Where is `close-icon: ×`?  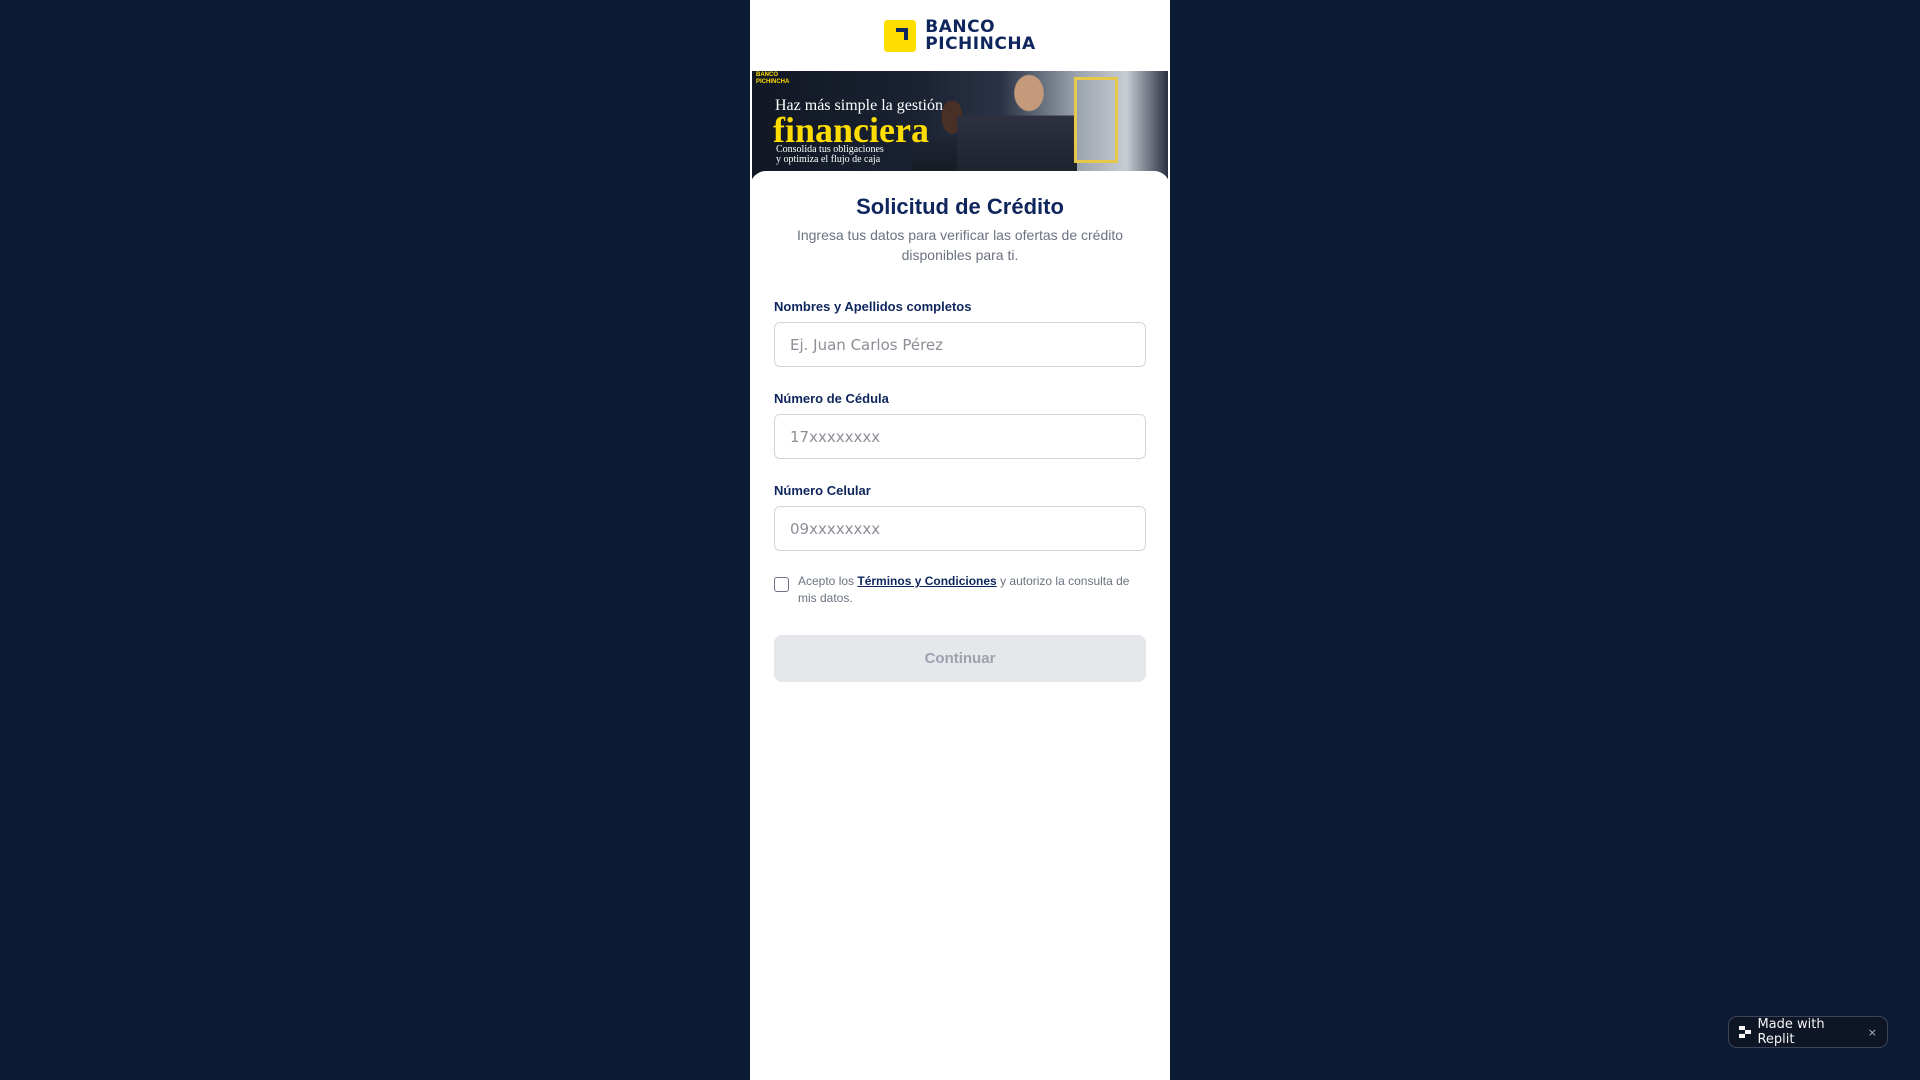
close-icon: × is located at coordinates (1872, 1032).